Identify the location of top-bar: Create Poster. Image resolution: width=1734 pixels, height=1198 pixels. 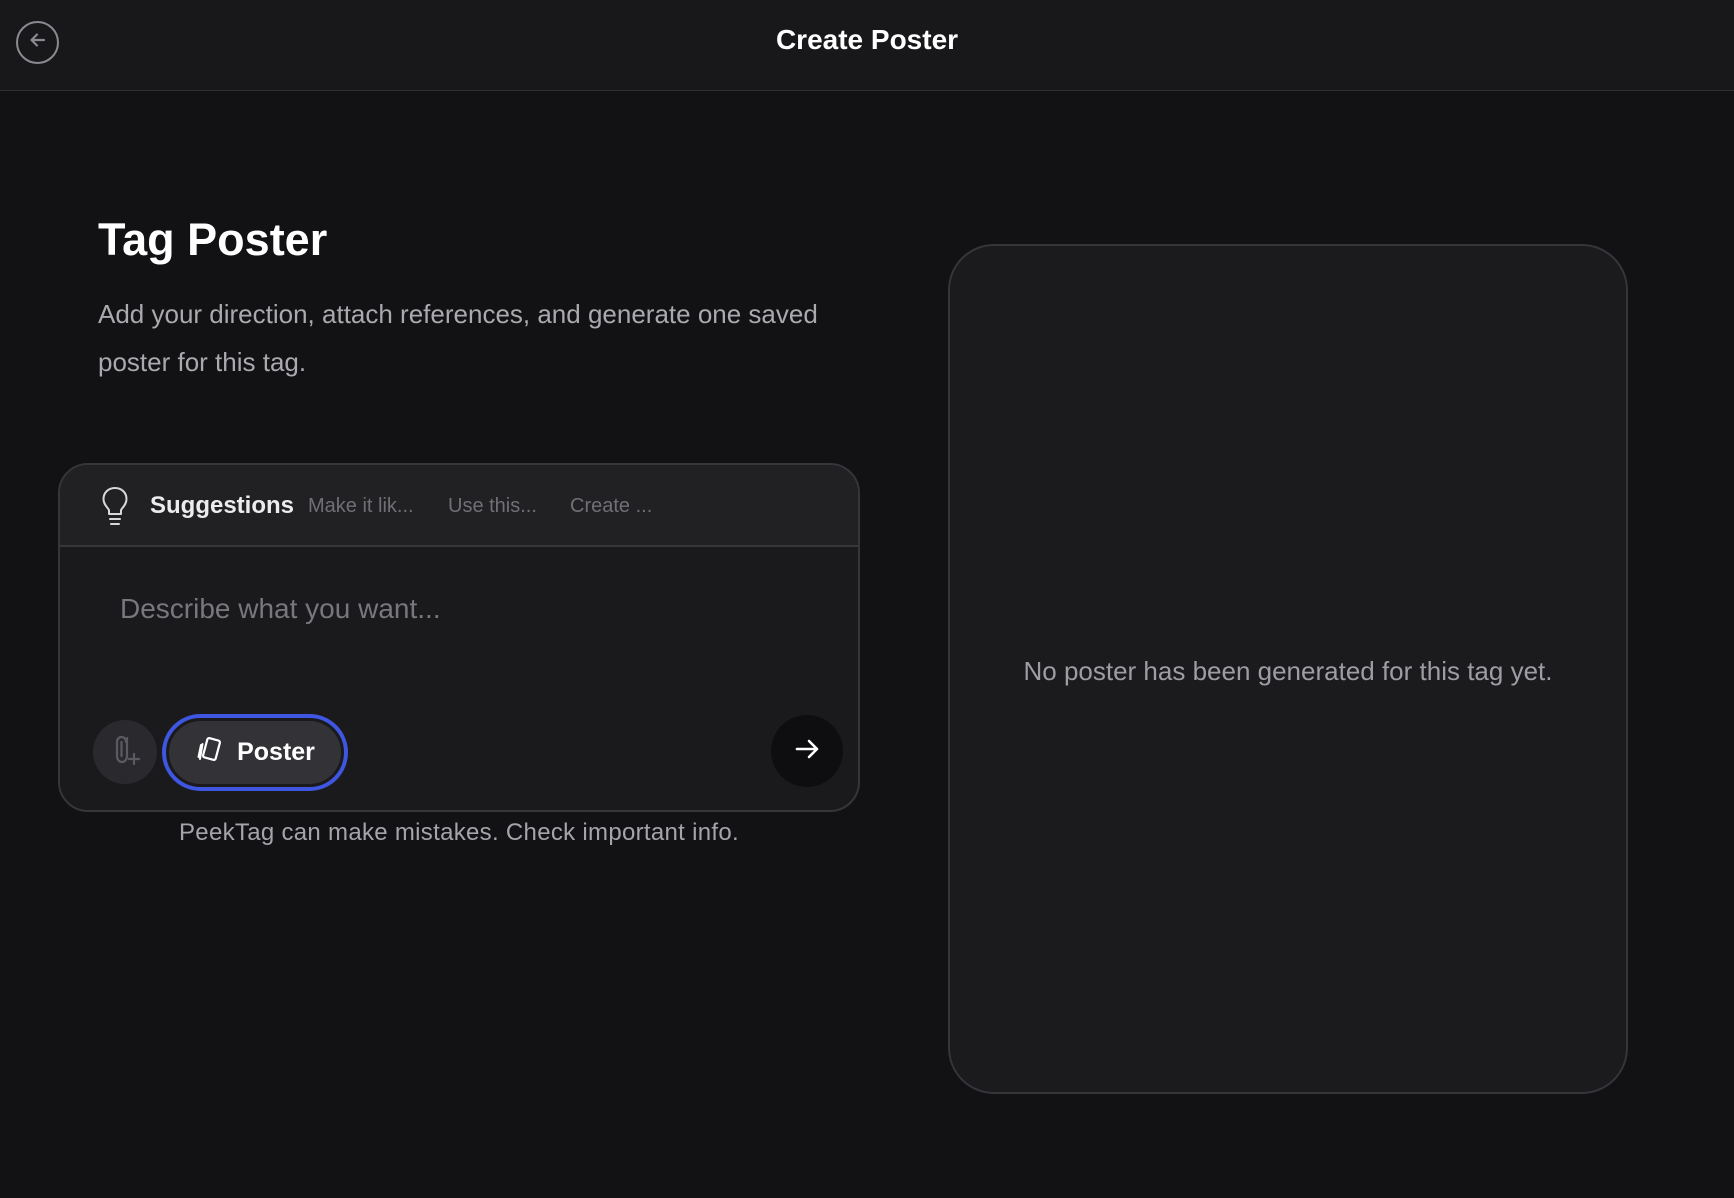
(867, 45).